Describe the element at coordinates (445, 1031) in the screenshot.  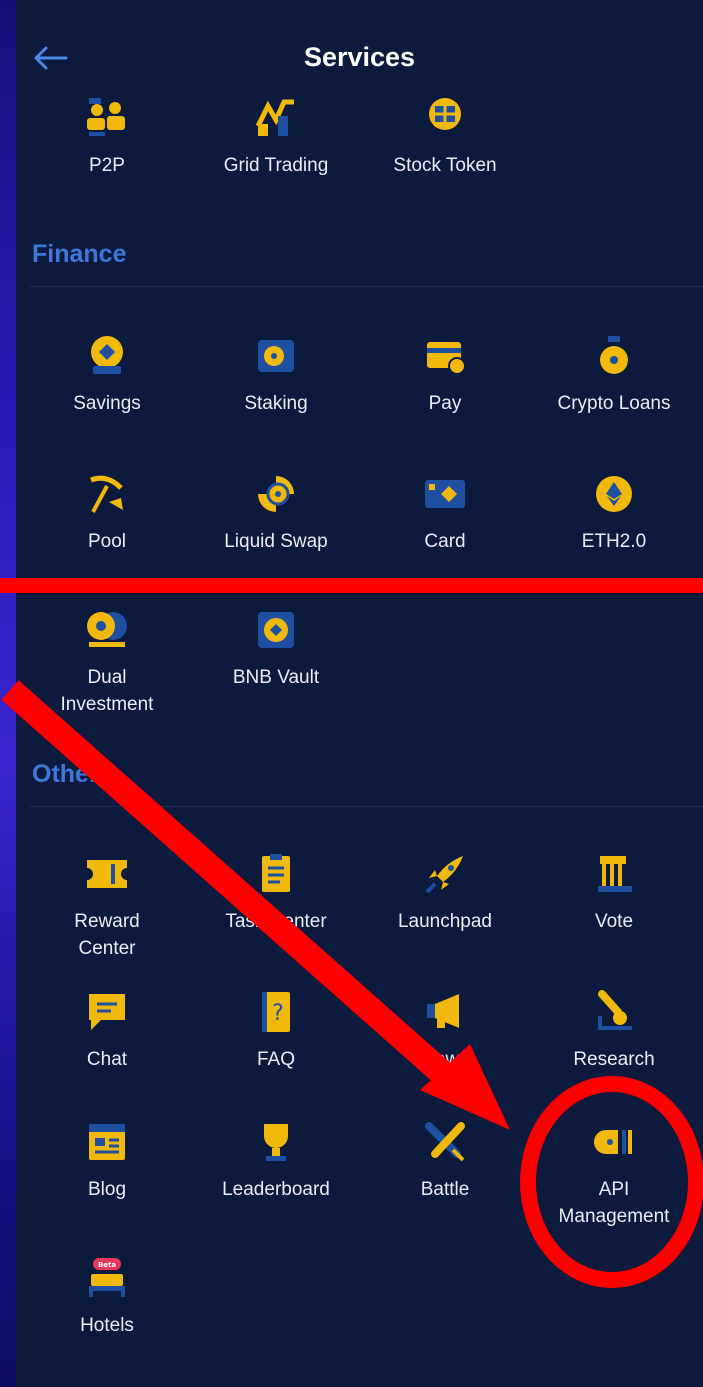
I see `service-news: News` at that location.